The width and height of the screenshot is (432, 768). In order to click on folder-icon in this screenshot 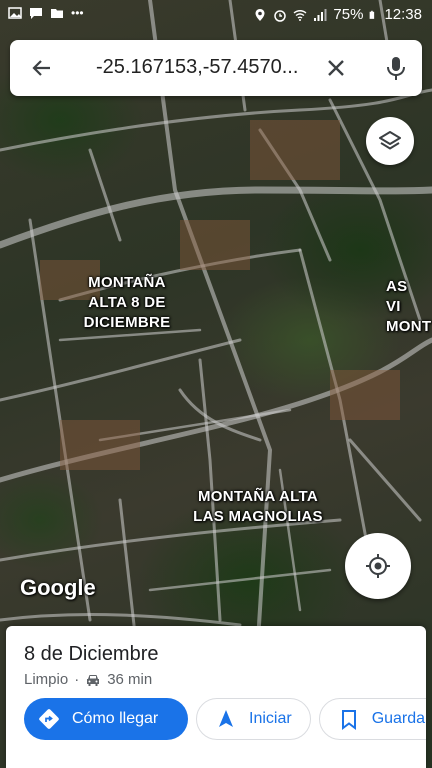, I will do `click(57, 13)`.